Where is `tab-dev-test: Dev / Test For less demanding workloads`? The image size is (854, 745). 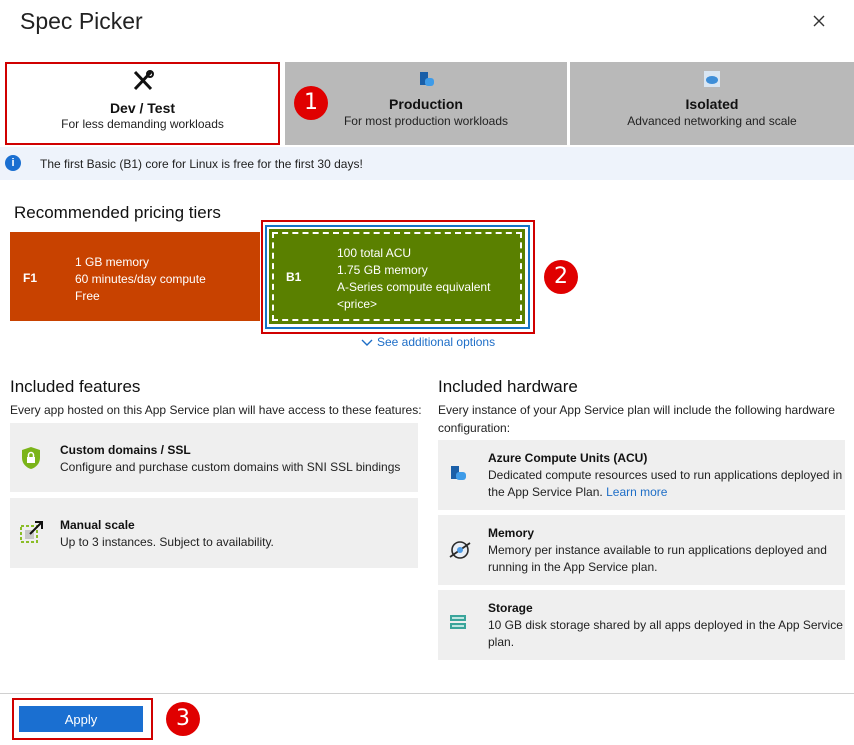 tab-dev-test: Dev / Test For less demanding workloads is located at coordinates (142, 103).